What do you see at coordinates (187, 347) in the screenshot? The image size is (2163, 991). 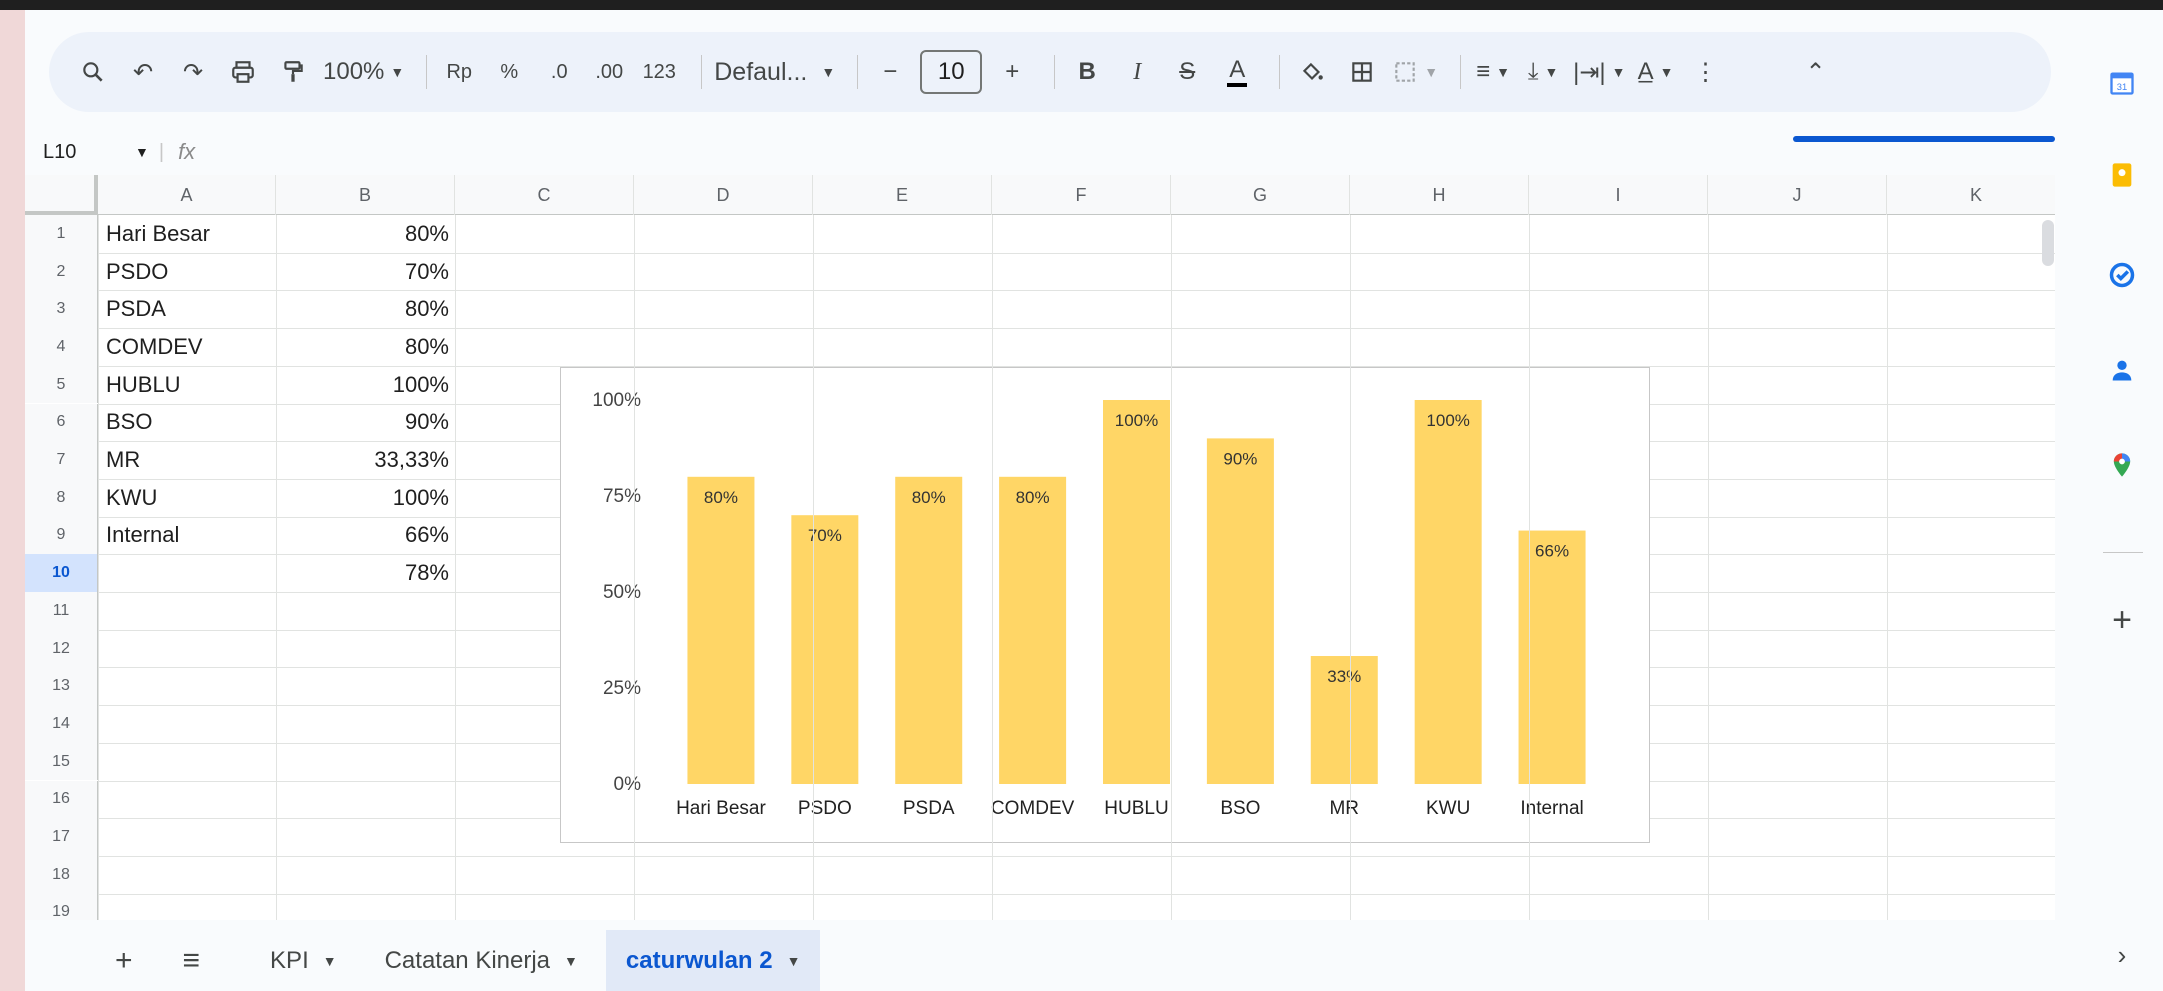 I see `cell-a4: COMDEV` at bounding box center [187, 347].